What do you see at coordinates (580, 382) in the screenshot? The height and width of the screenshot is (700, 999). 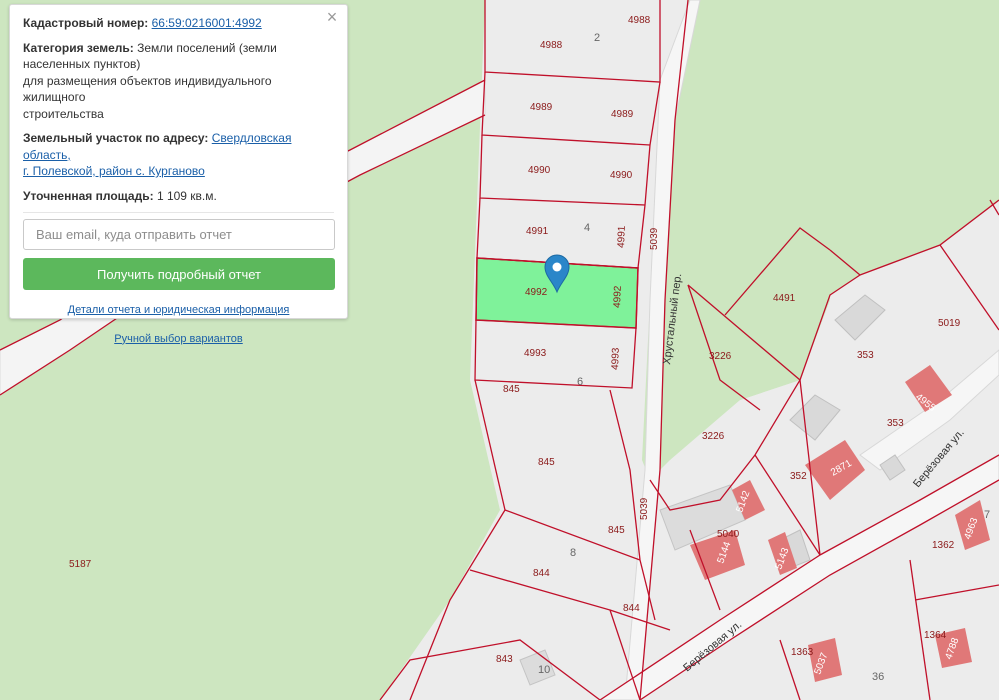 I see `block-number-6: 6` at bounding box center [580, 382].